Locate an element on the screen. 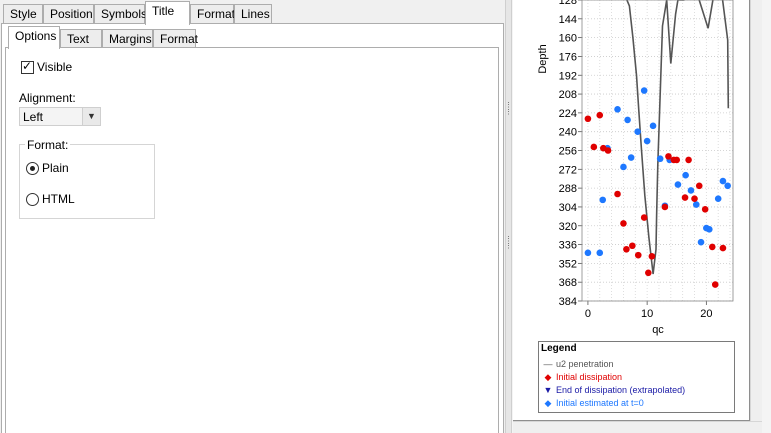 This screenshot has width=771, height=433. tab-text: Text is located at coordinates (81, 39).